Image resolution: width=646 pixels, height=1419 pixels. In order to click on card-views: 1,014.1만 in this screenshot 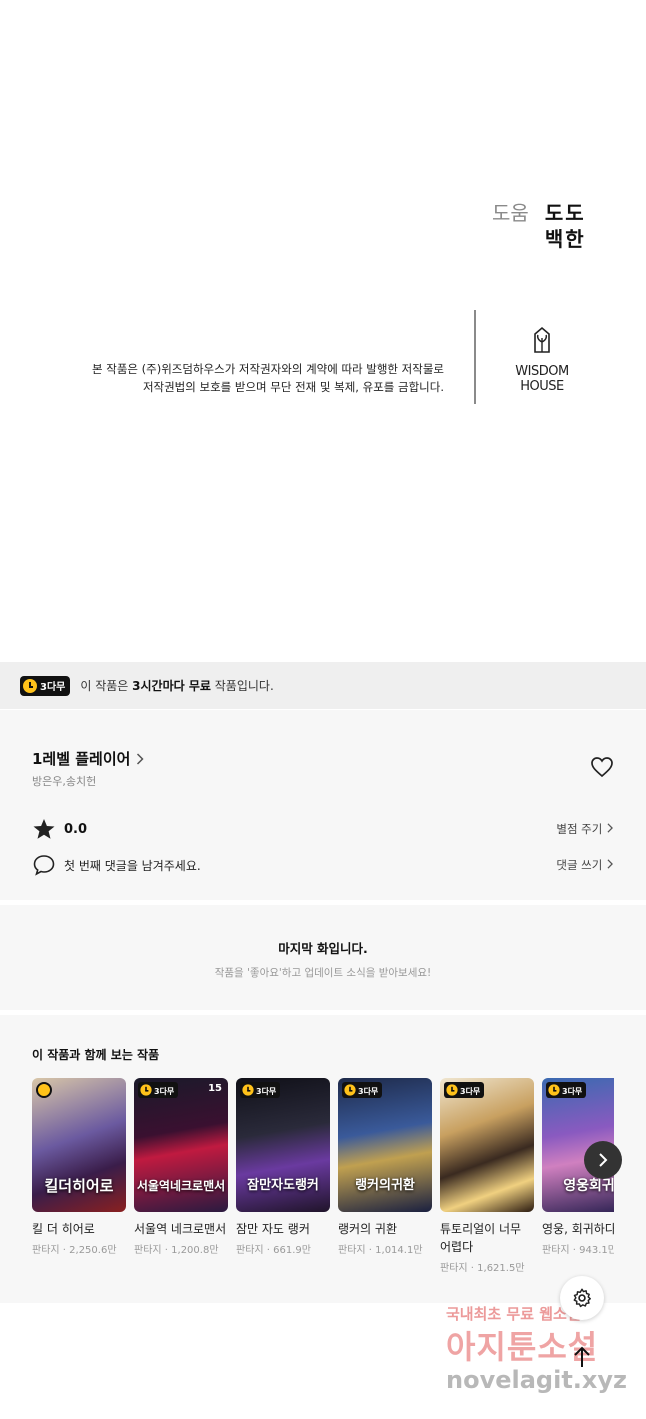, I will do `click(399, 1250)`.